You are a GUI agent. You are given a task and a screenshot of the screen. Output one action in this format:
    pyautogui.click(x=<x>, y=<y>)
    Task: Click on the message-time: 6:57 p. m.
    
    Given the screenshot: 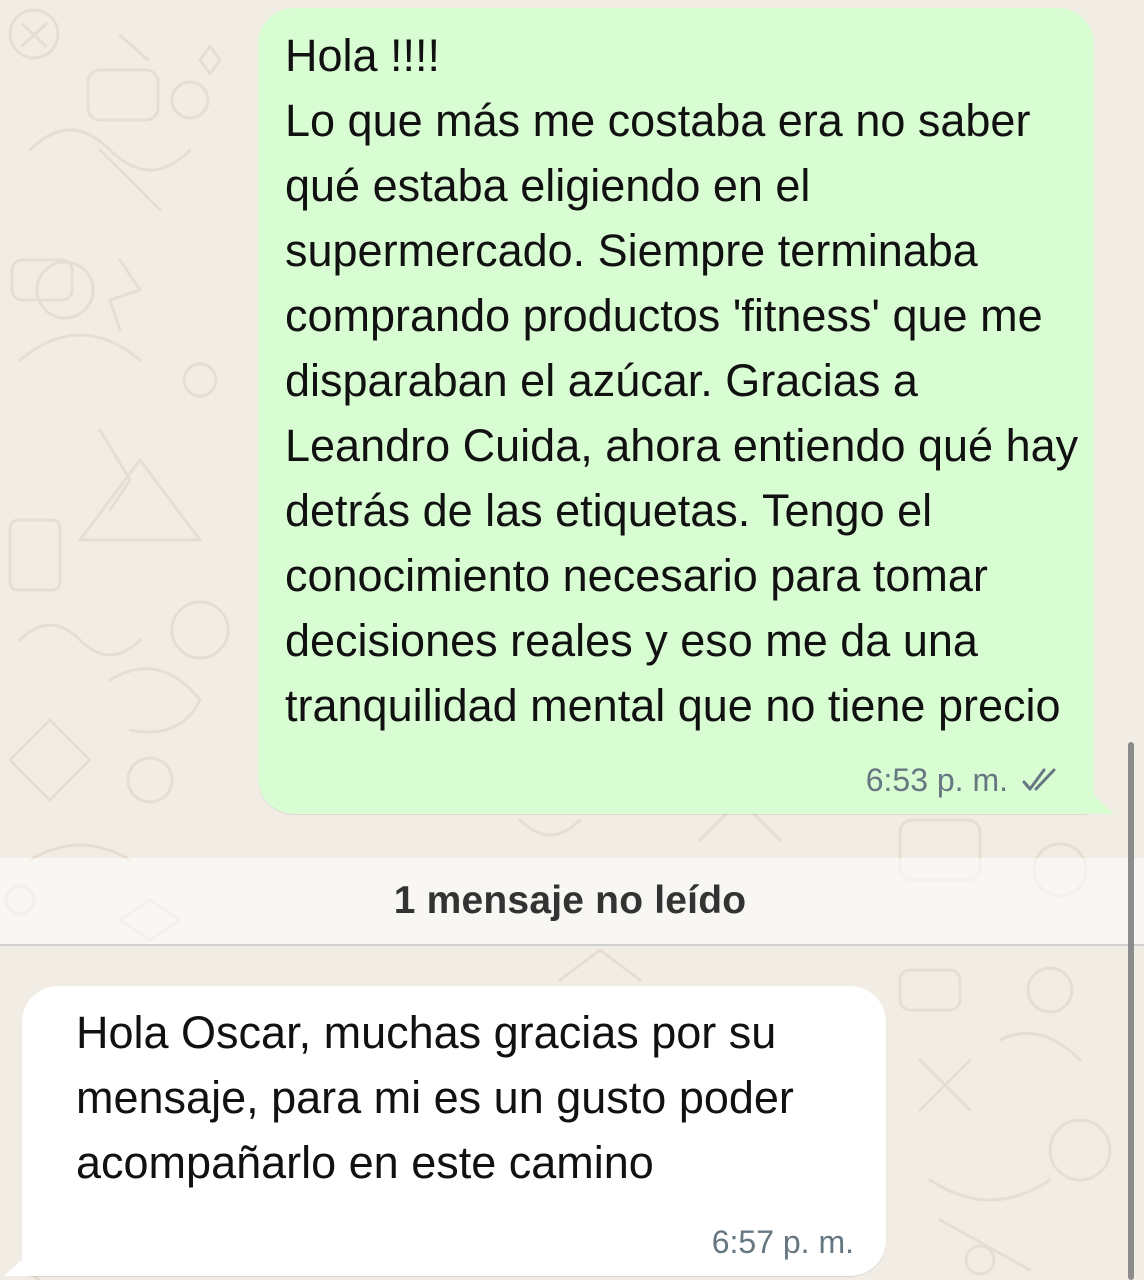 What is the action you would take?
    pyautogui.click(x=782, y=1242)
    